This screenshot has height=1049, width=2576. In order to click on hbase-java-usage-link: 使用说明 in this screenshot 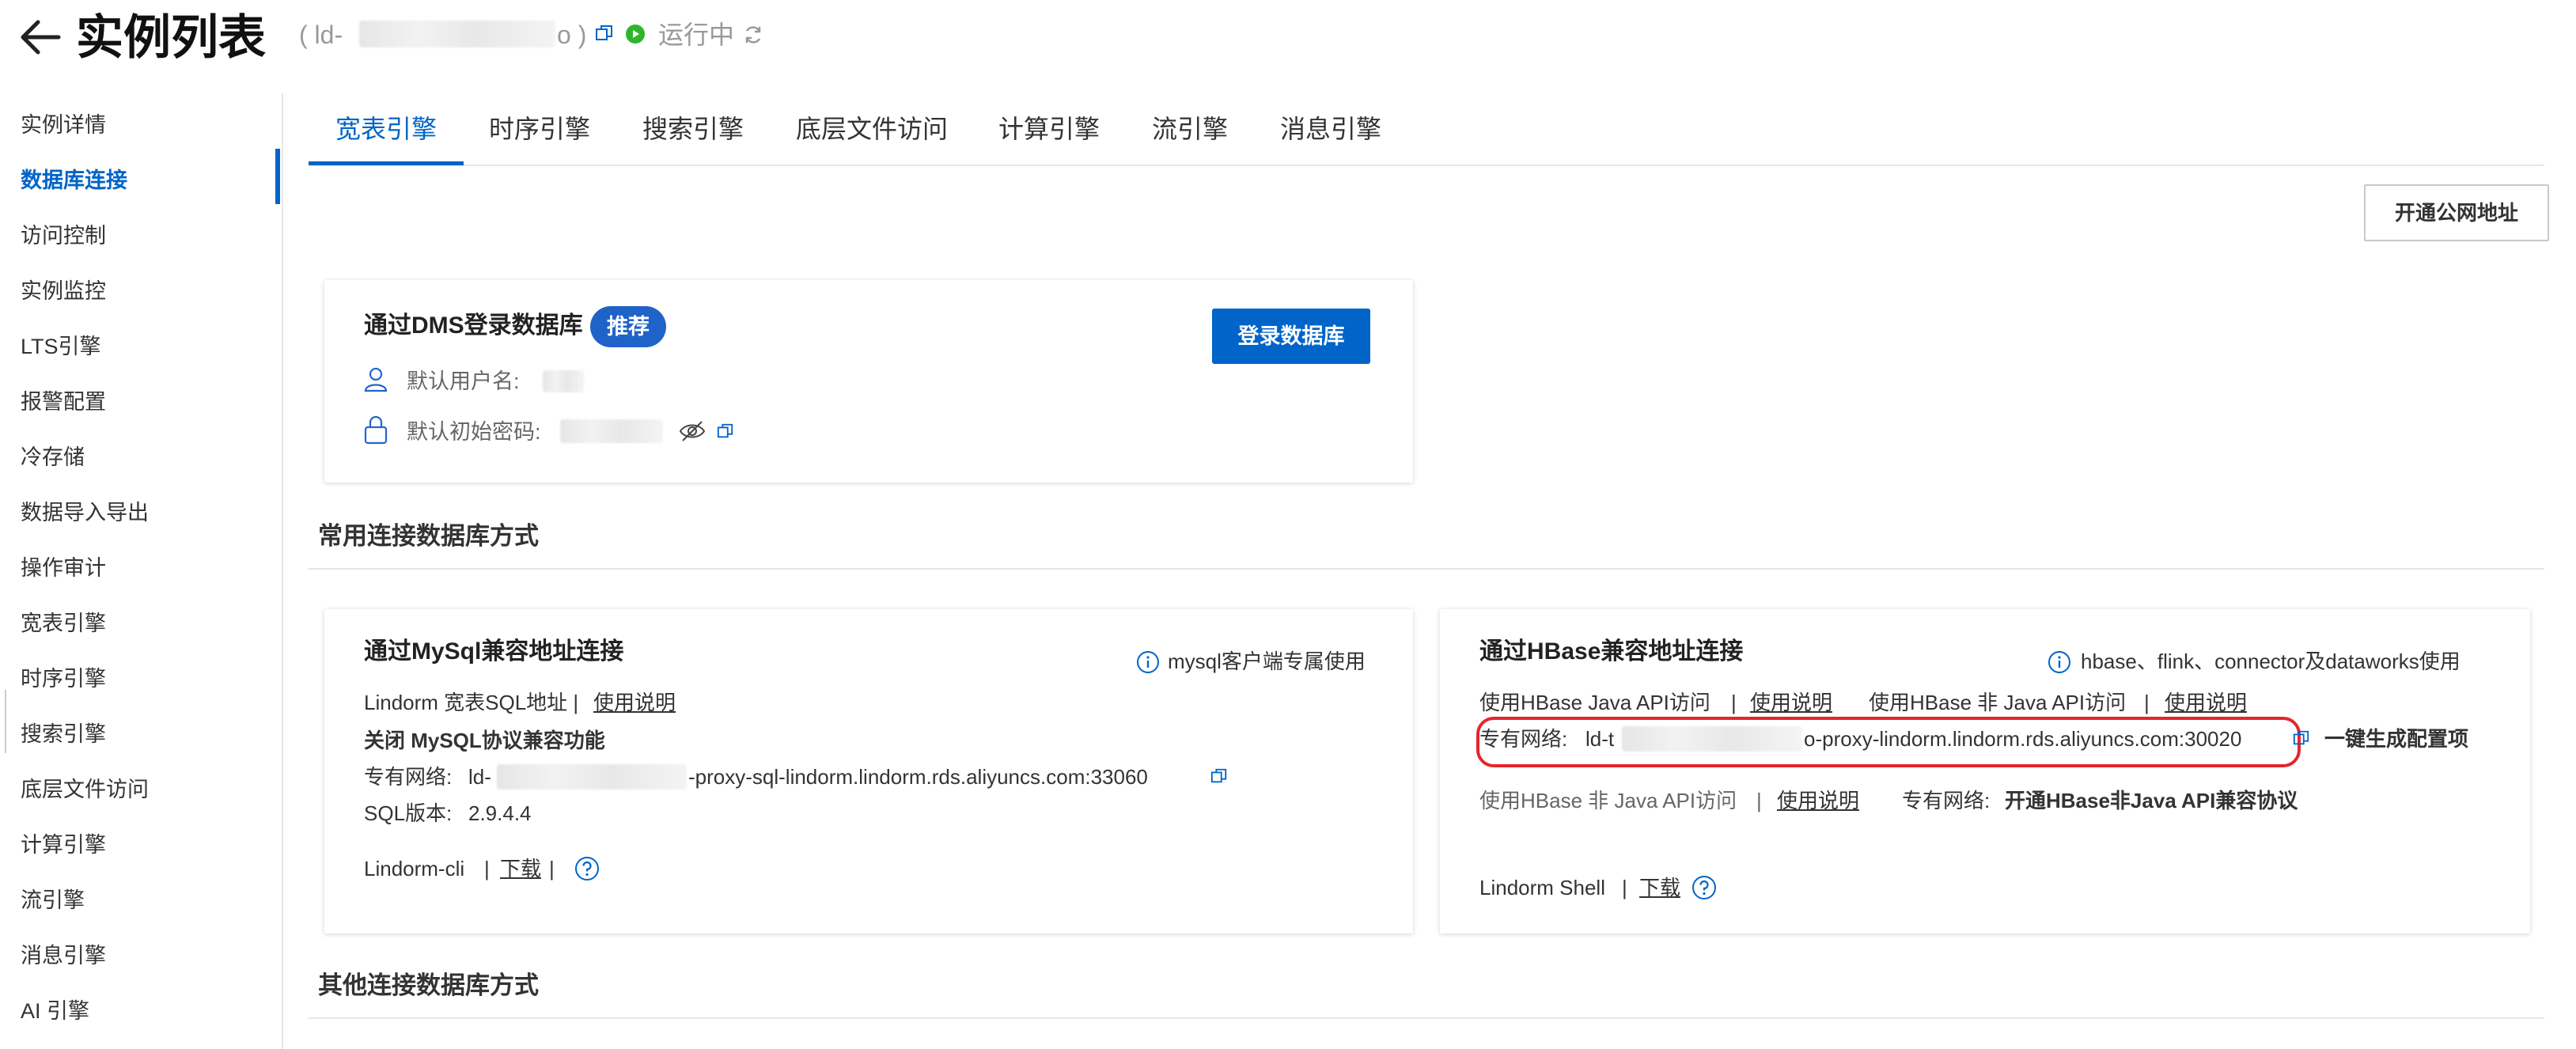, I will do `click(1791, 702)`.